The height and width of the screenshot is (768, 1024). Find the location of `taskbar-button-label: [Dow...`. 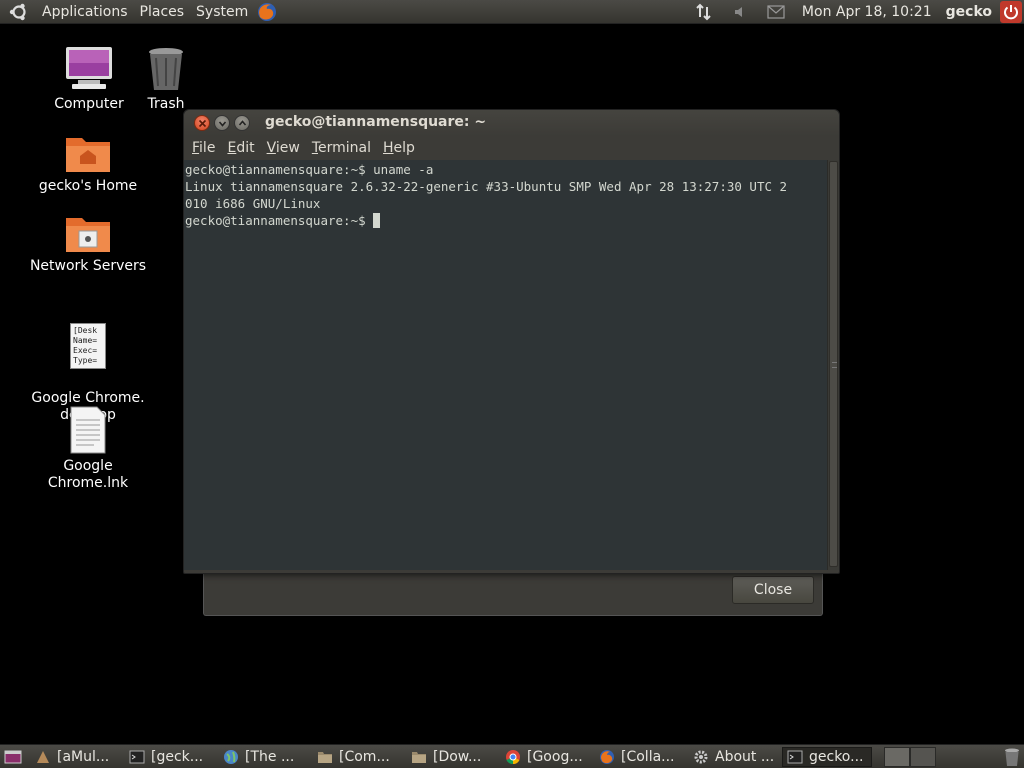

taskbar-button-label: [Dow... is located at coordinates (457, 756).